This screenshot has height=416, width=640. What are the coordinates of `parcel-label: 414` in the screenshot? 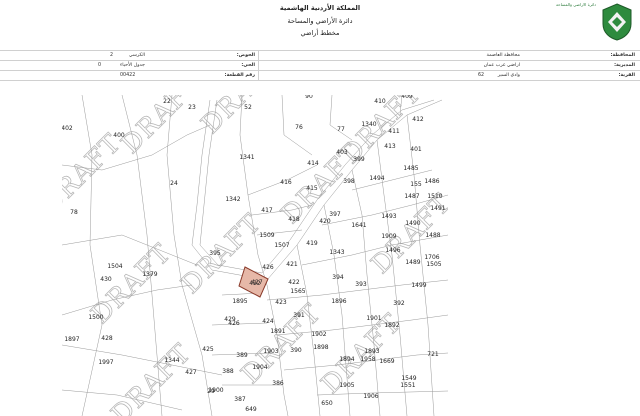 It's located at (313, 163).